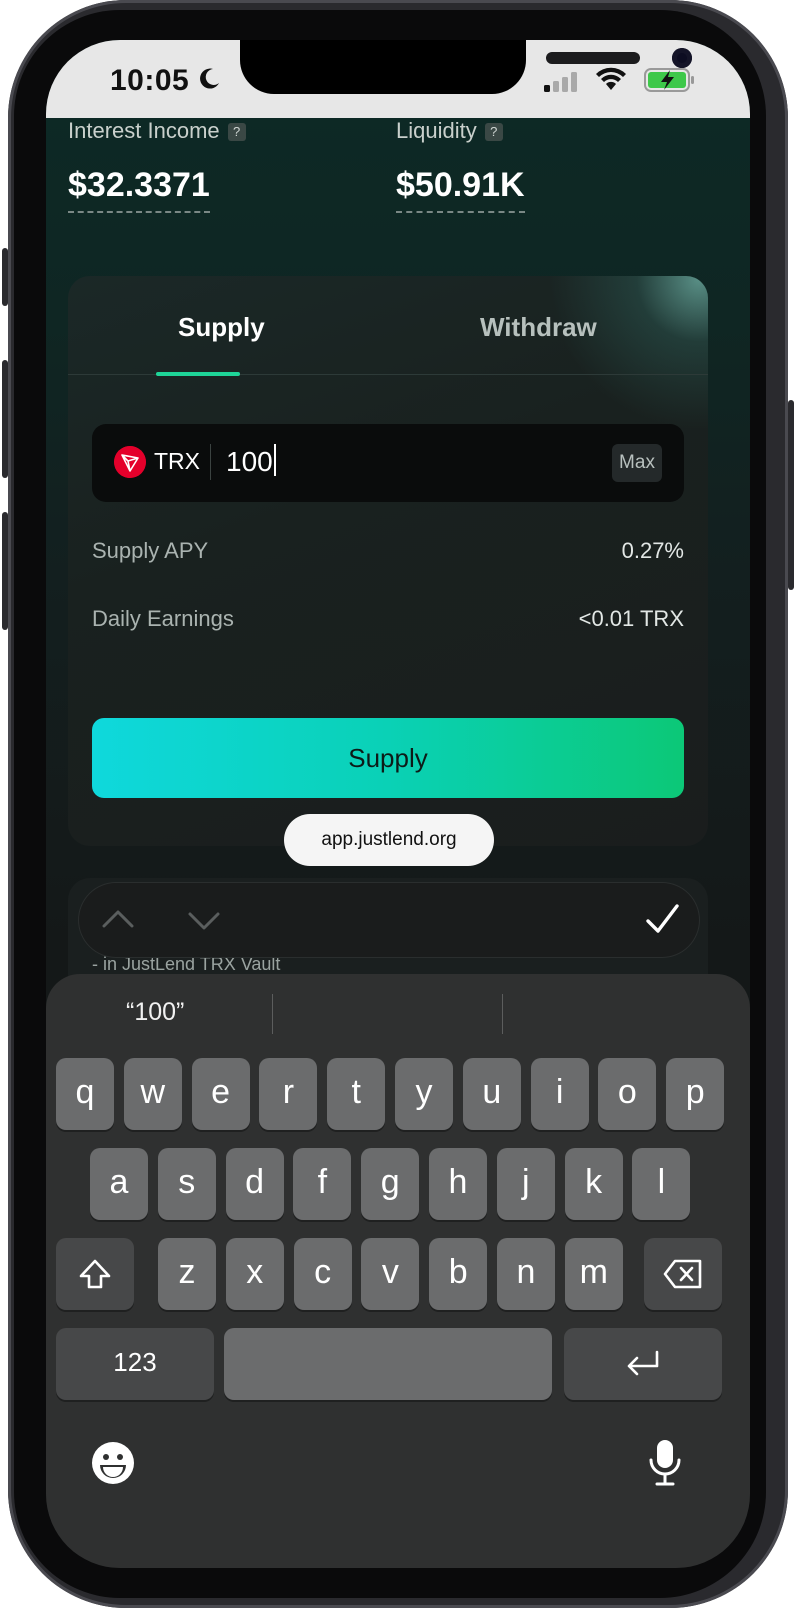  I want to click on key-a: a, so click(119, 1184).